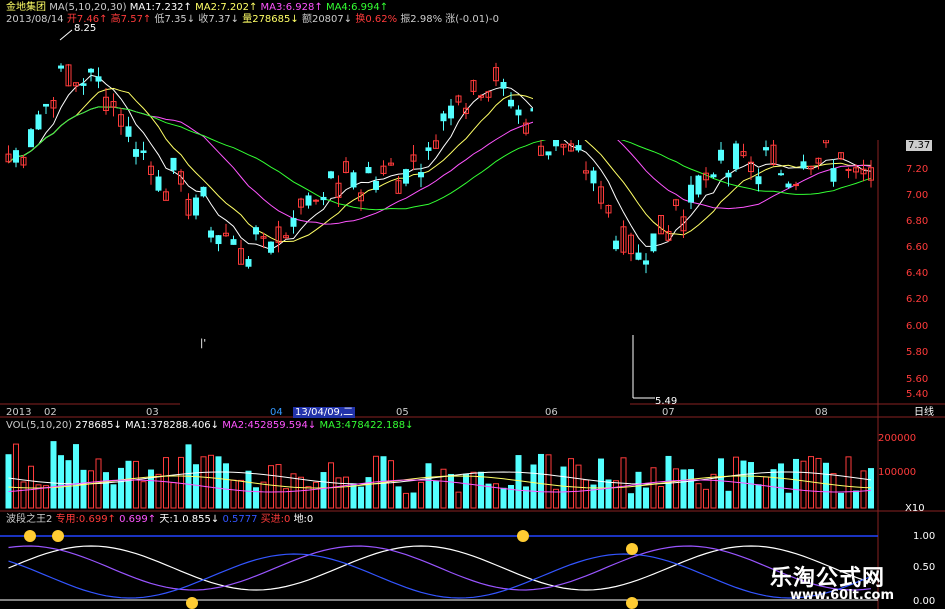  What do you see at coordinates (327, 19) in the screenshot?
I see `info-amount: 额20807↓` at bounding box center [327, 19].